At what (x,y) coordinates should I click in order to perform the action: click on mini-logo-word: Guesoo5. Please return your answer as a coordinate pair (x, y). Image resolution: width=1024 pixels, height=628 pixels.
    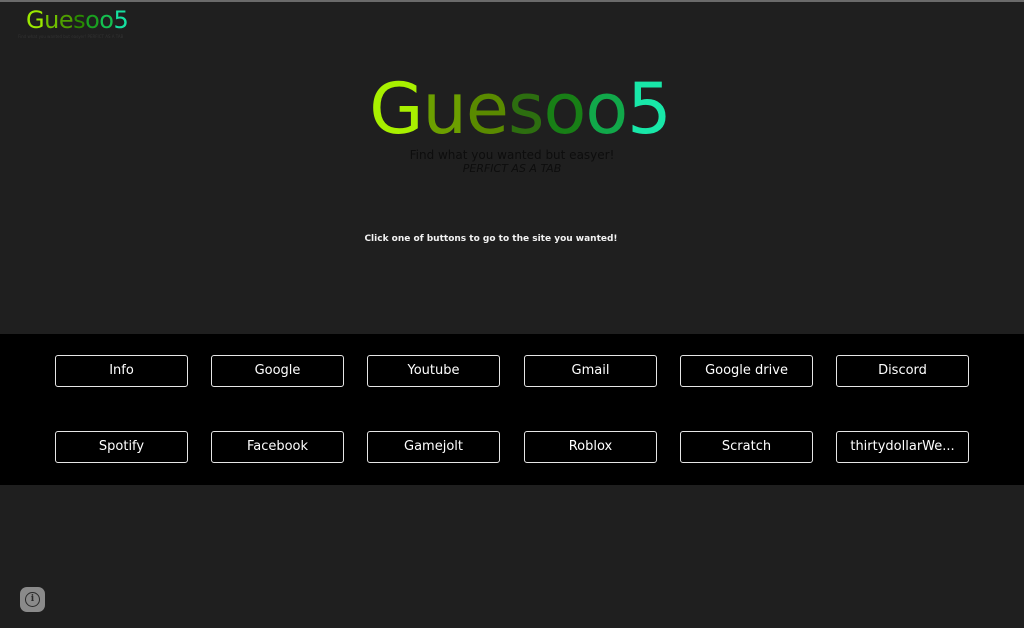
    Looking at the image, I should click on (81, 20).